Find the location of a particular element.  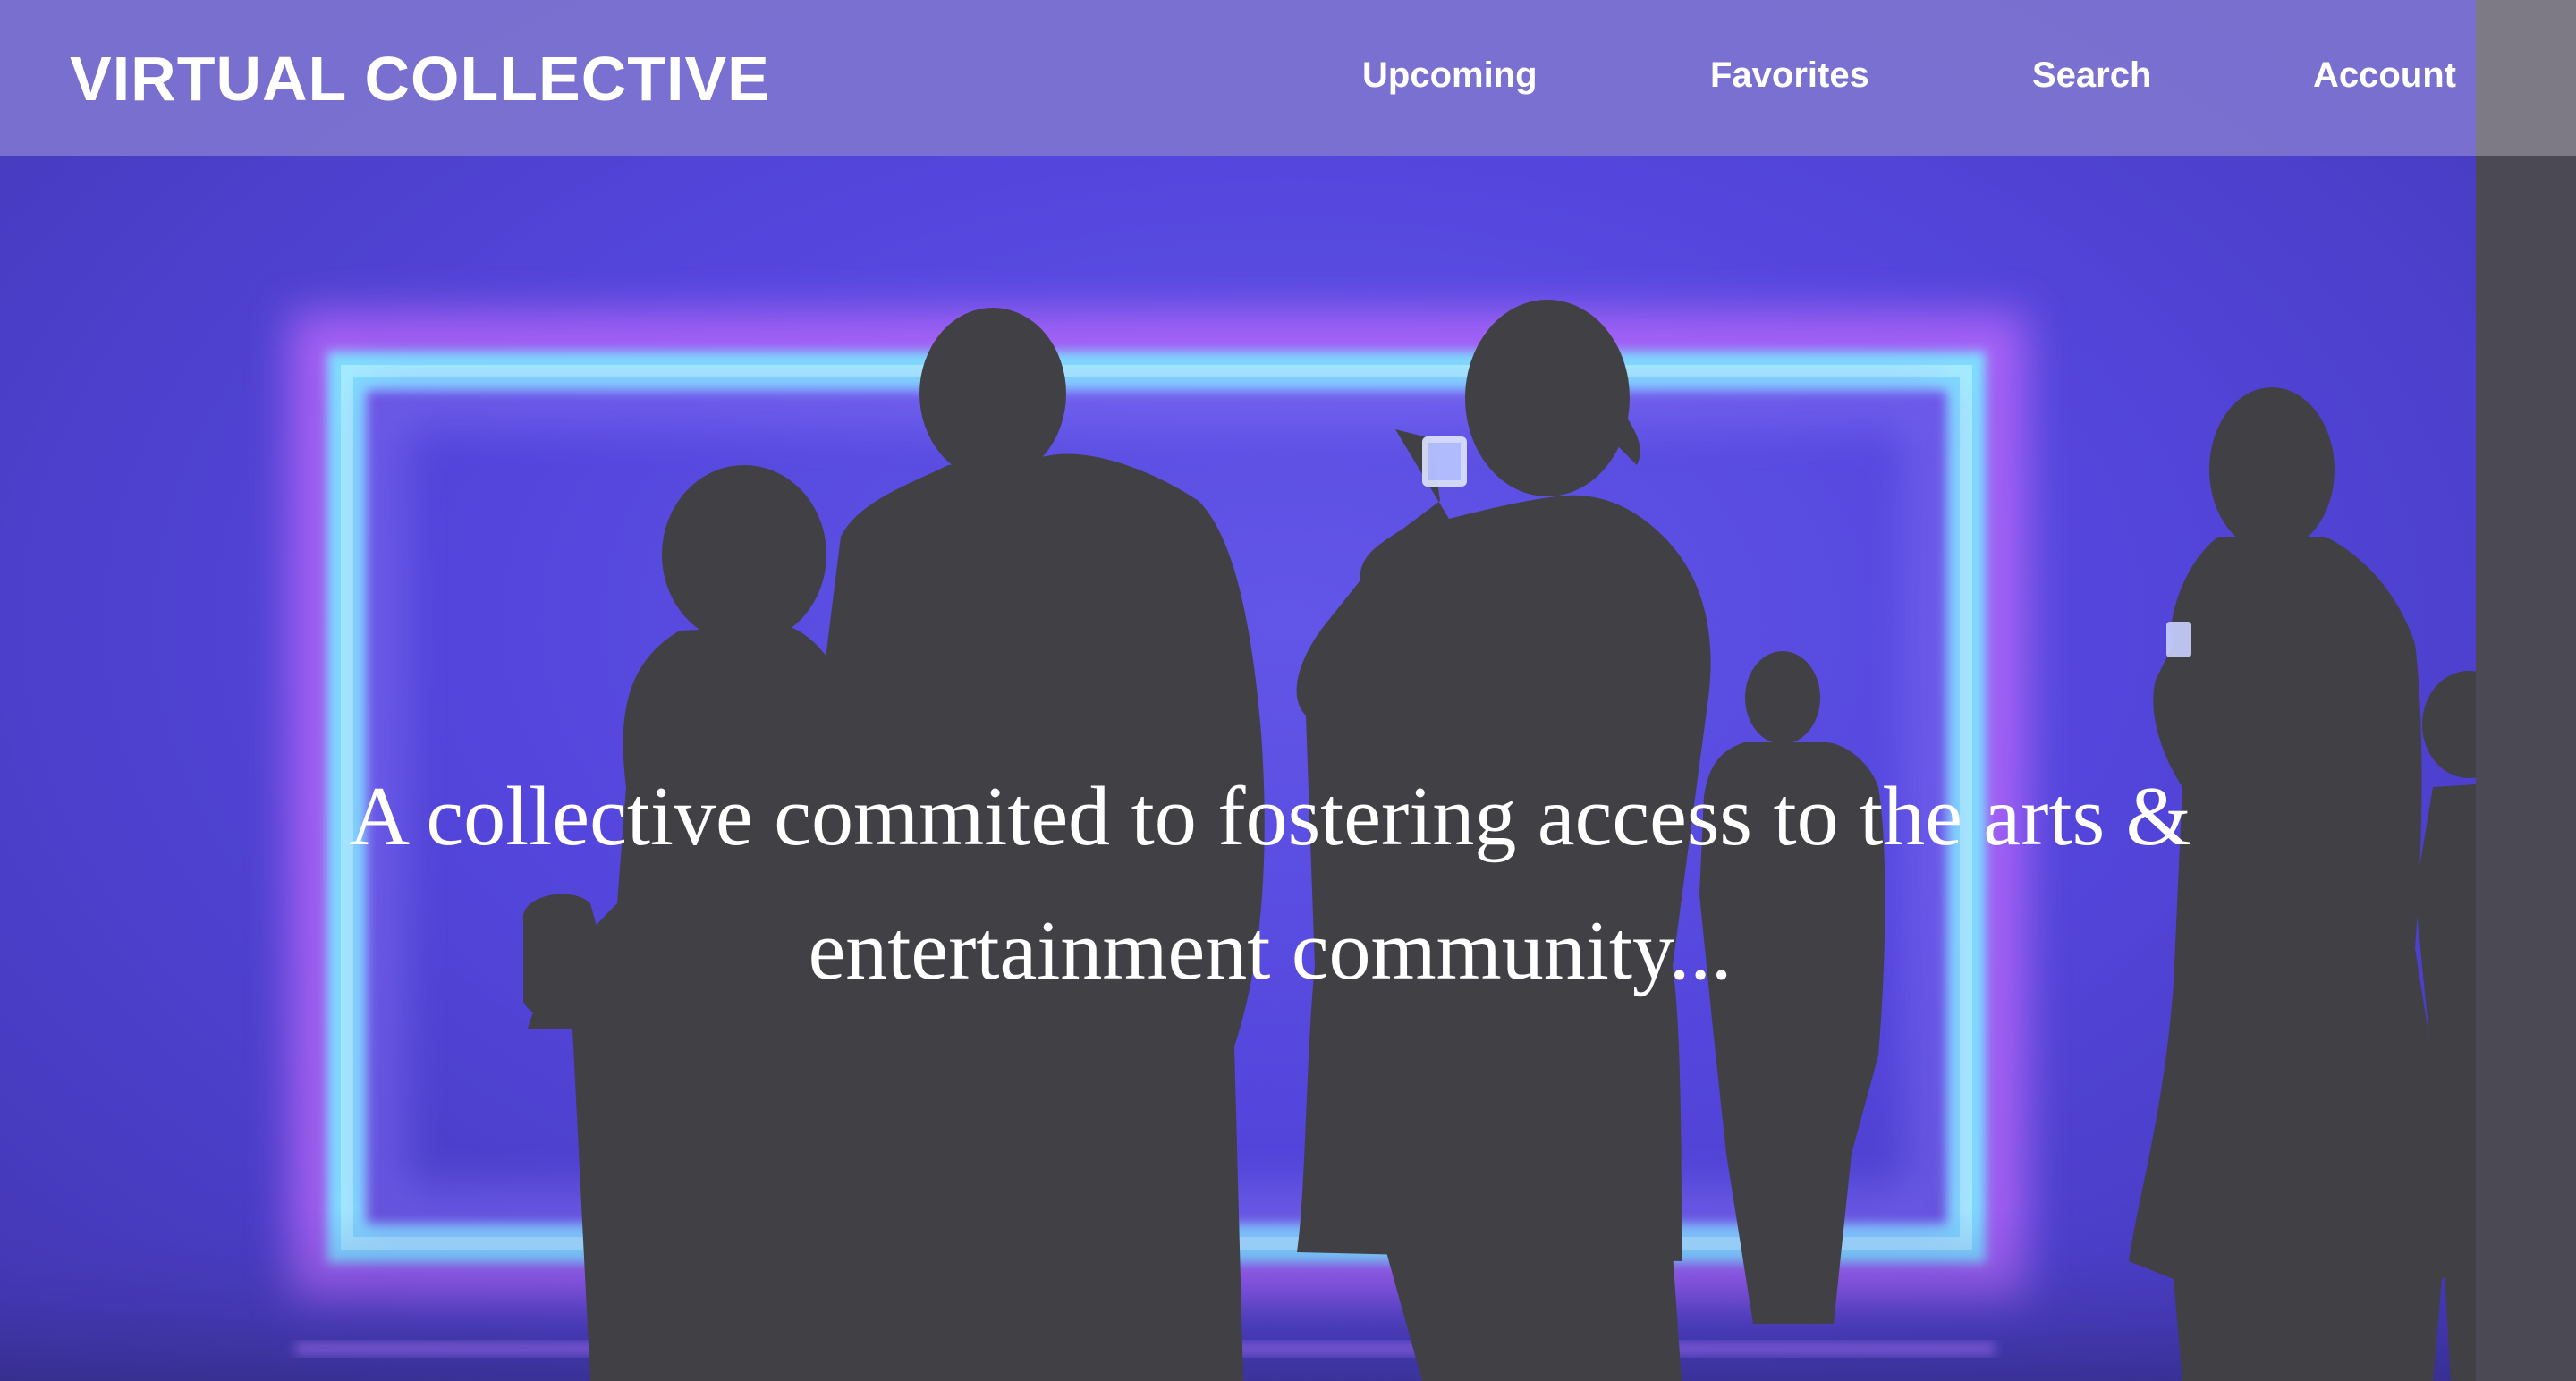

nav-search-link: Search is located at coordinates (2091, 75).